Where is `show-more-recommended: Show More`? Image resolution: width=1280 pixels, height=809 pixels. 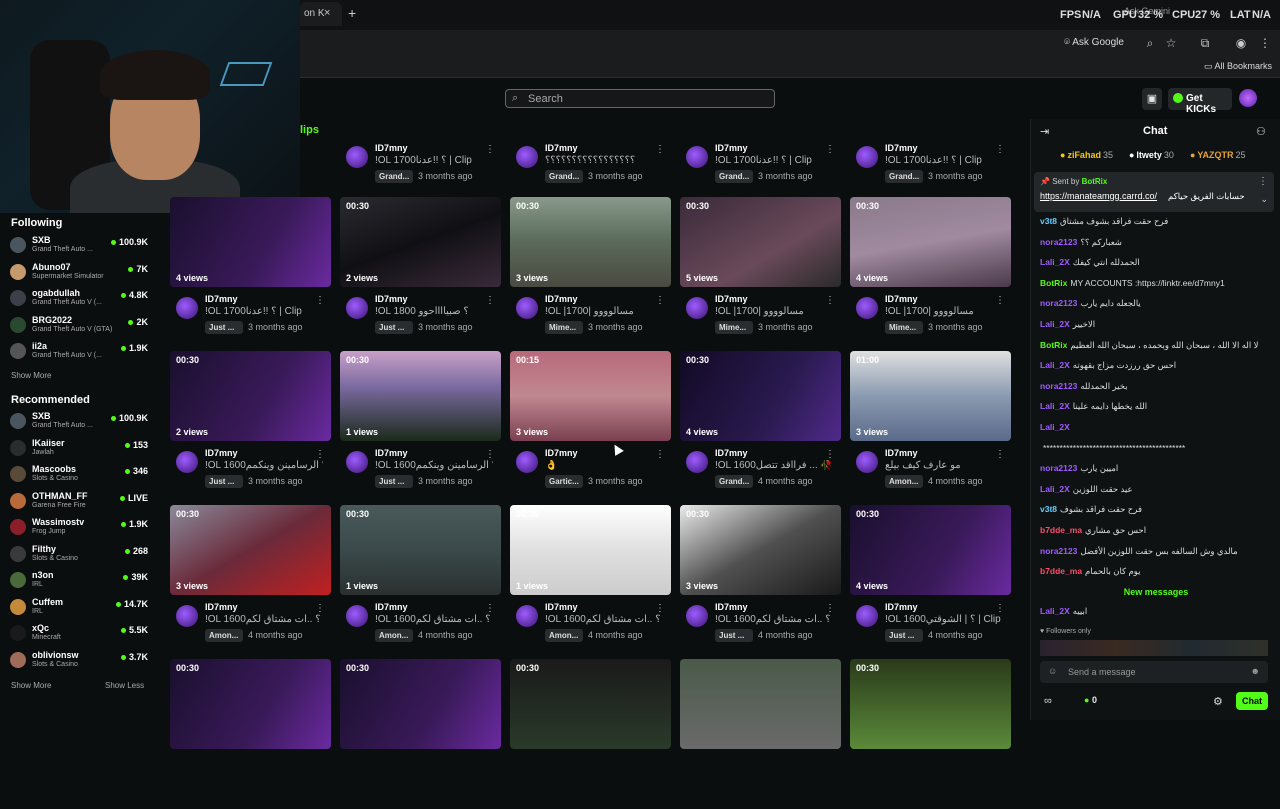 show-more-recommended: Show More is located at coordinates (31, 685).